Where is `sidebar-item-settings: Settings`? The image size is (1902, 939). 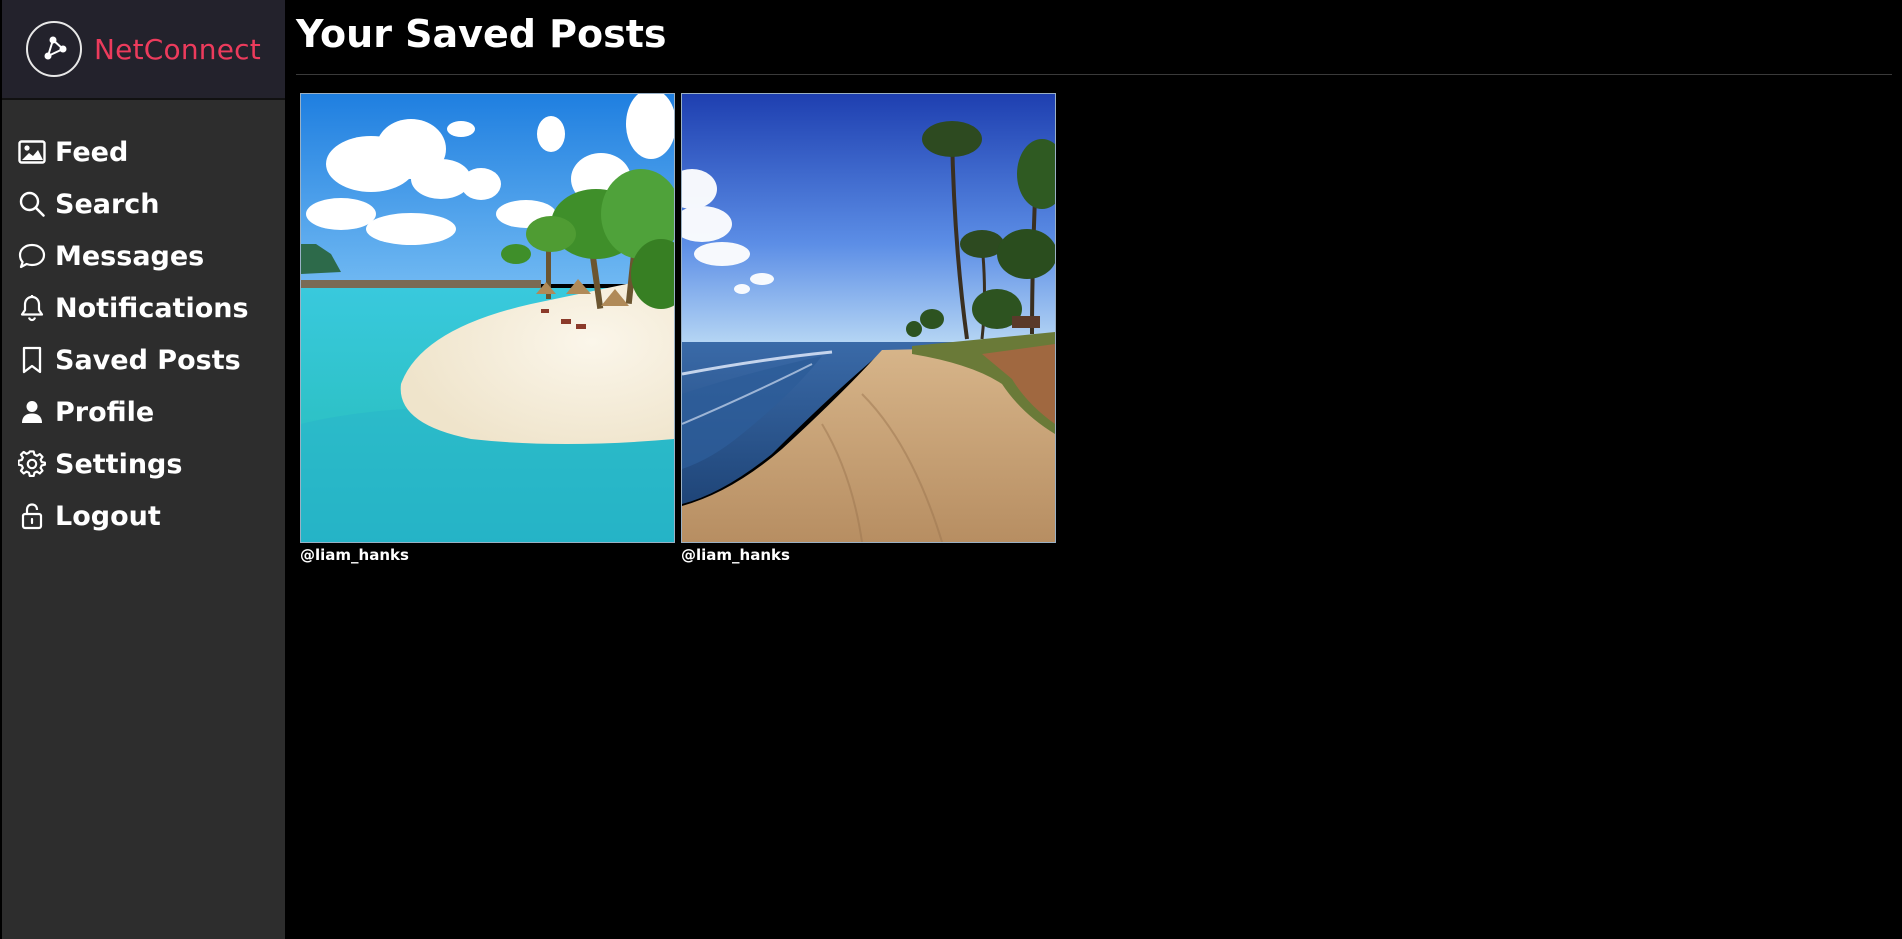 sidebar-item-settings: Settings is located at coordinates (143, 464).